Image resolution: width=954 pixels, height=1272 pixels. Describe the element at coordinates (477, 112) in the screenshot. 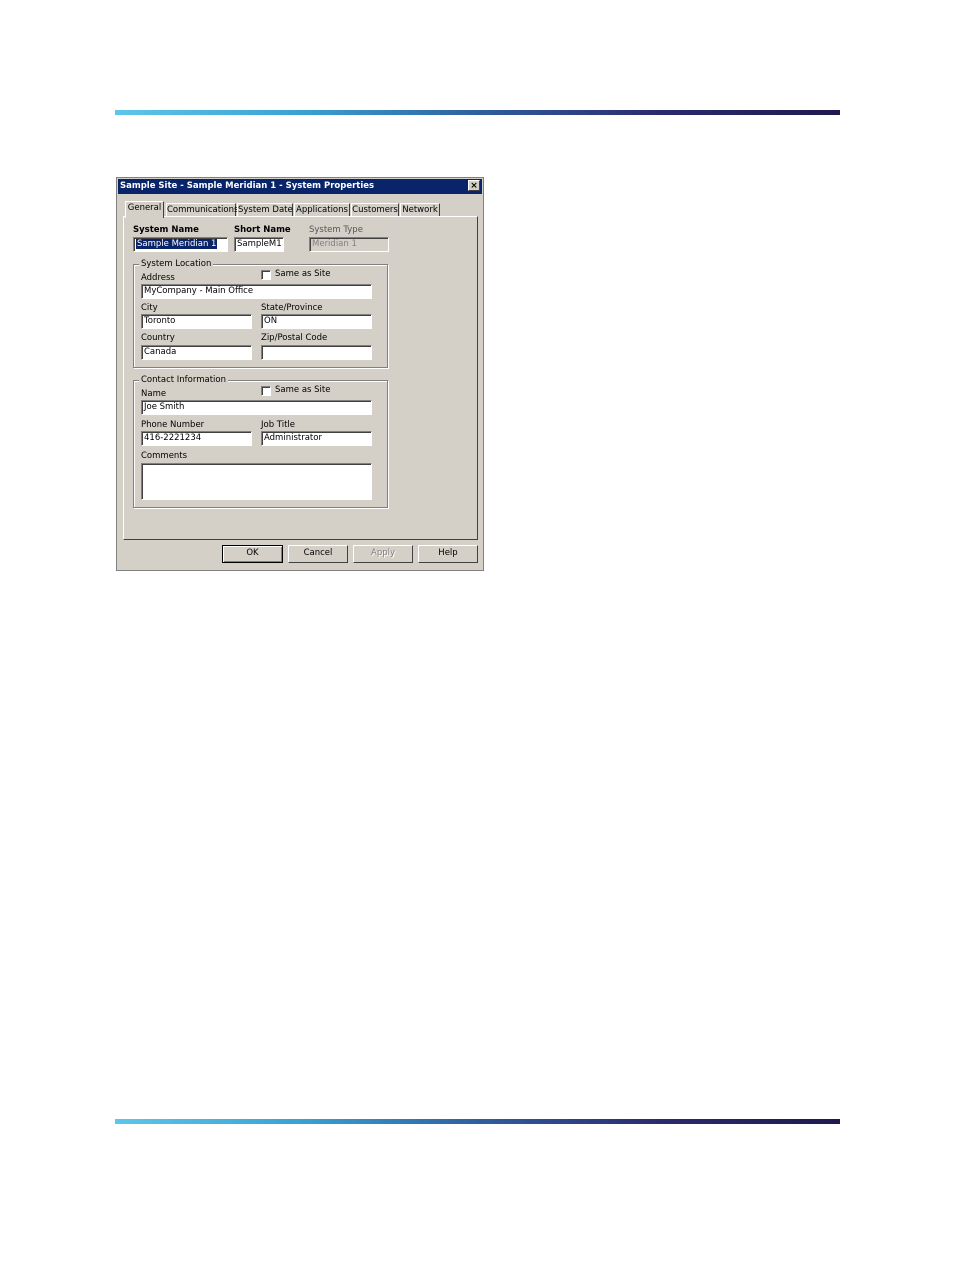

I see `header-rule` at that location.